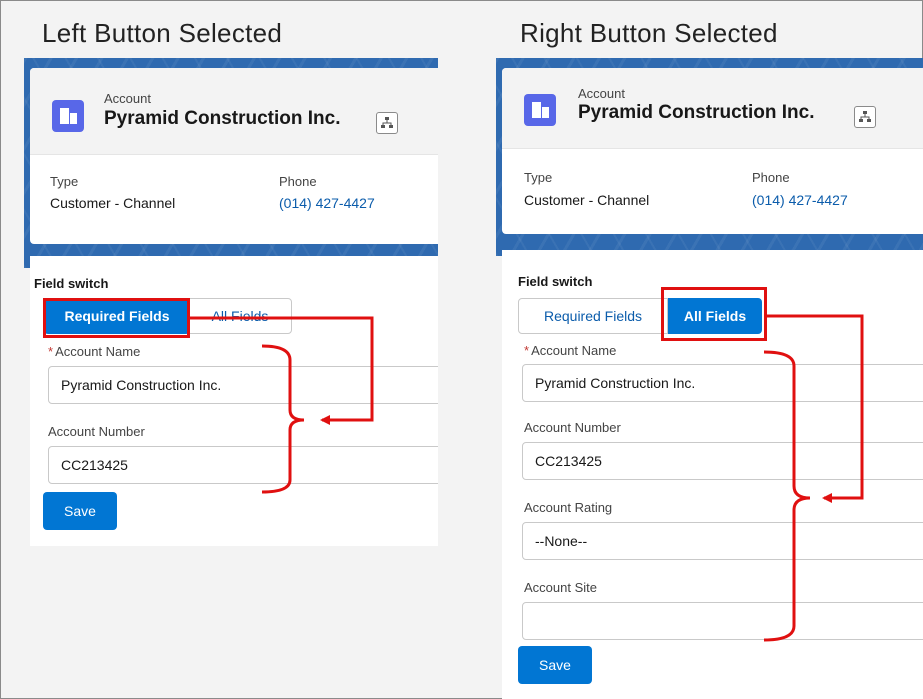  What do you see at coordinates (560, 587) in the screenshot?
I see `account-site-label: Account Site` at bounding box center [560, 587].